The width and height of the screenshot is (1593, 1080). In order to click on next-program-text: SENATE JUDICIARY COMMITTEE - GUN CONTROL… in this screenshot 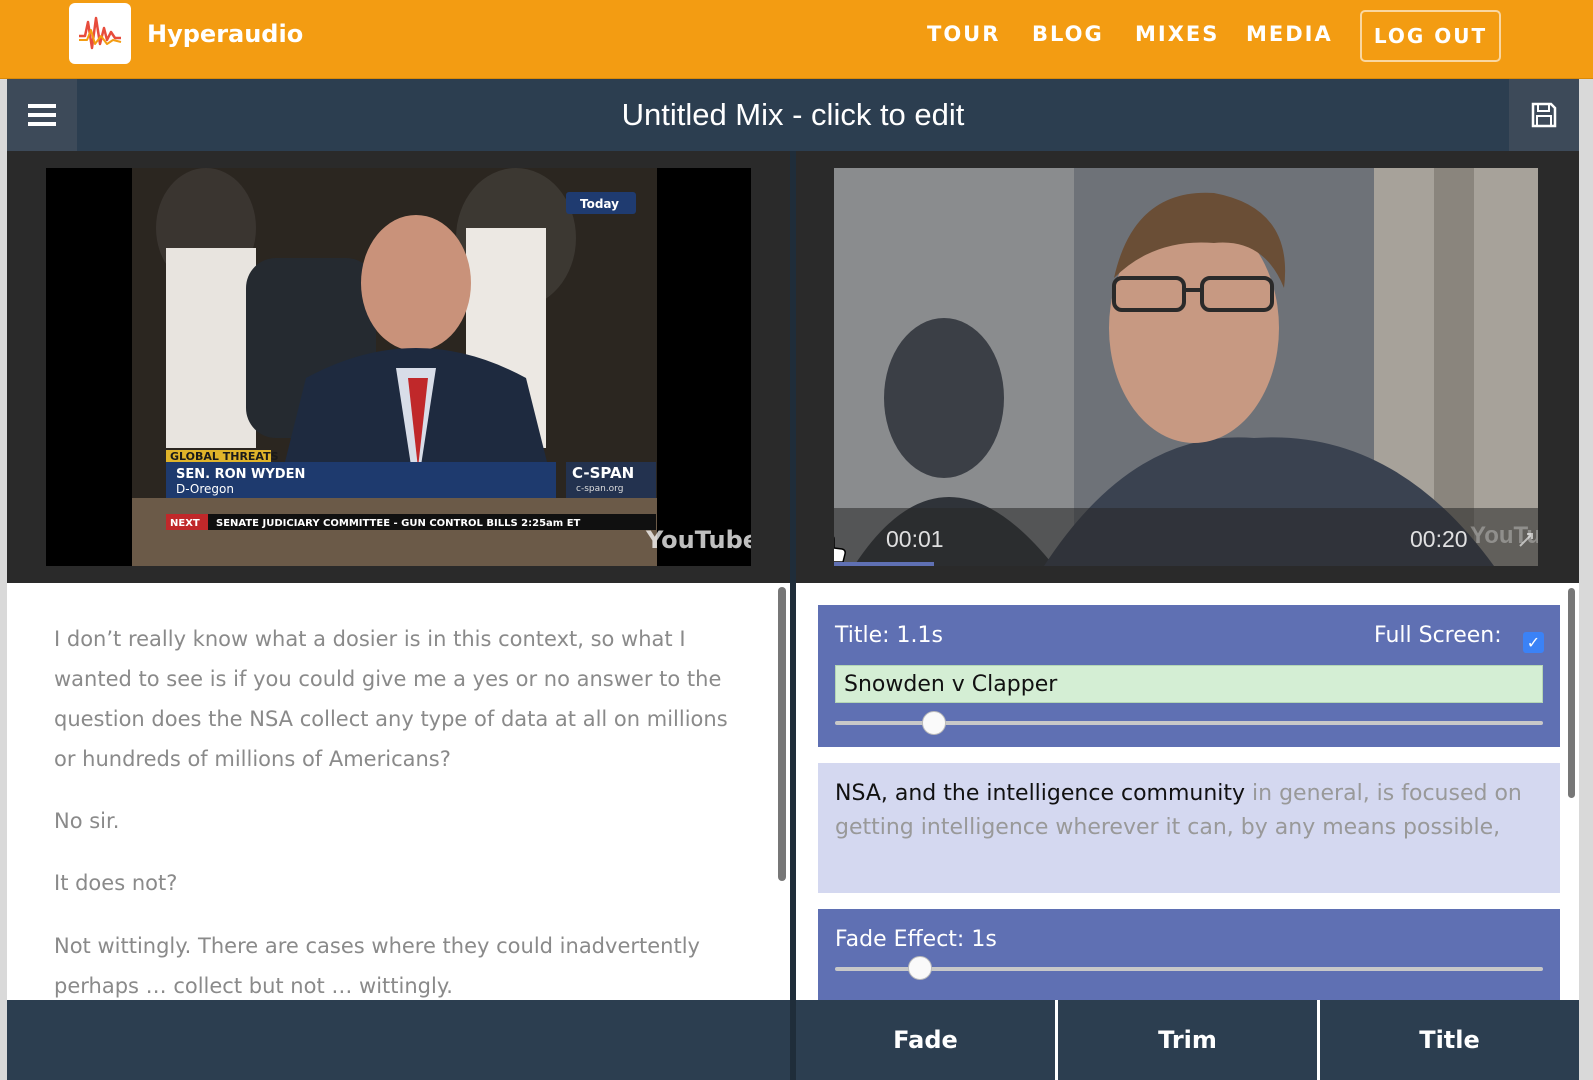, I will do `click(398, 523)`.